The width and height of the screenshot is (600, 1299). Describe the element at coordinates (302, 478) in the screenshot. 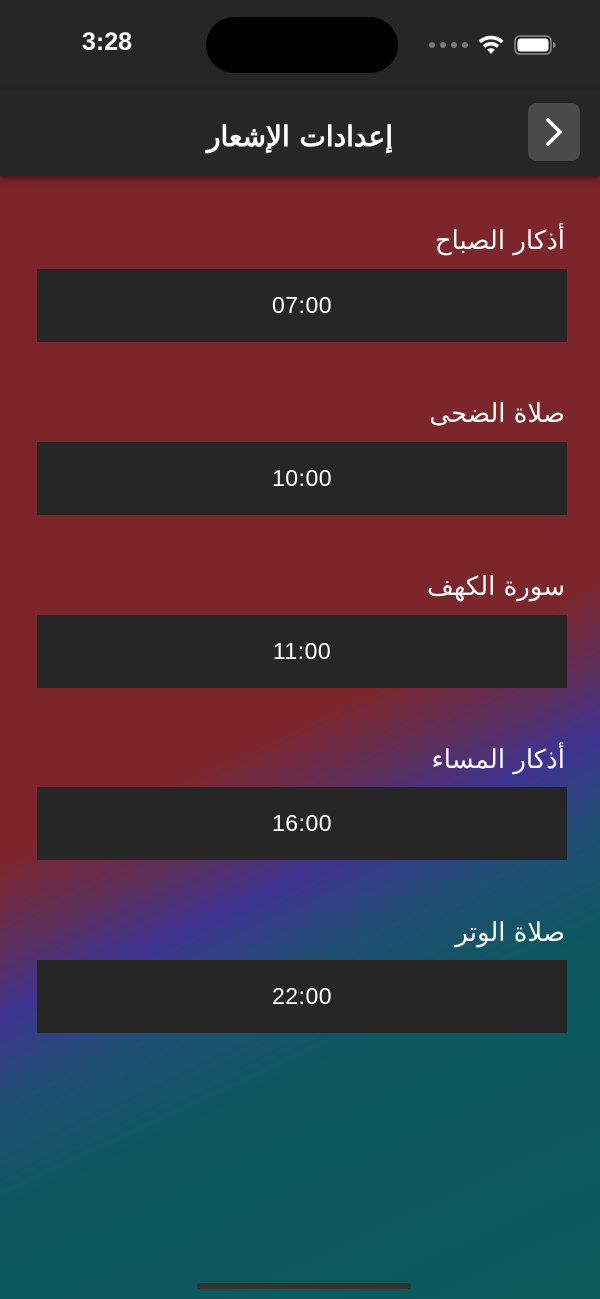

I see `time-field-duha-prayer: 10:00` at that location.